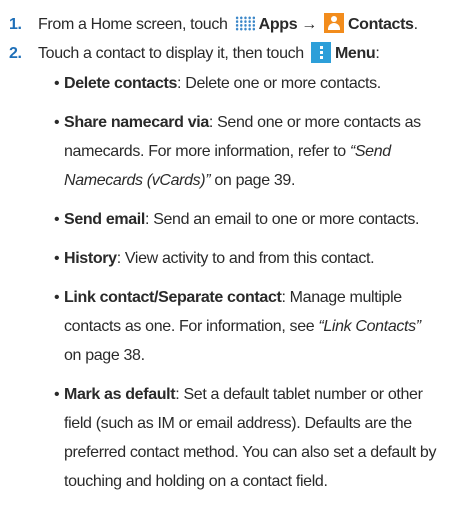 This screenshot has height=506, width=476. What do you see at coordinates (319, 122) in the screenshot?
I see `option-description: Send one or more contacts as` at bounding box center [319, 122].